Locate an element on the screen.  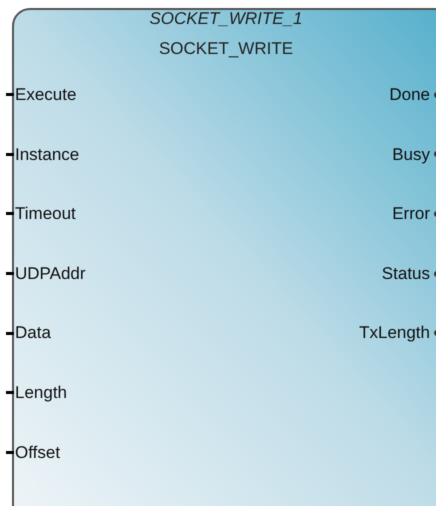
input-label: Length is located at coordinates (41, 393).